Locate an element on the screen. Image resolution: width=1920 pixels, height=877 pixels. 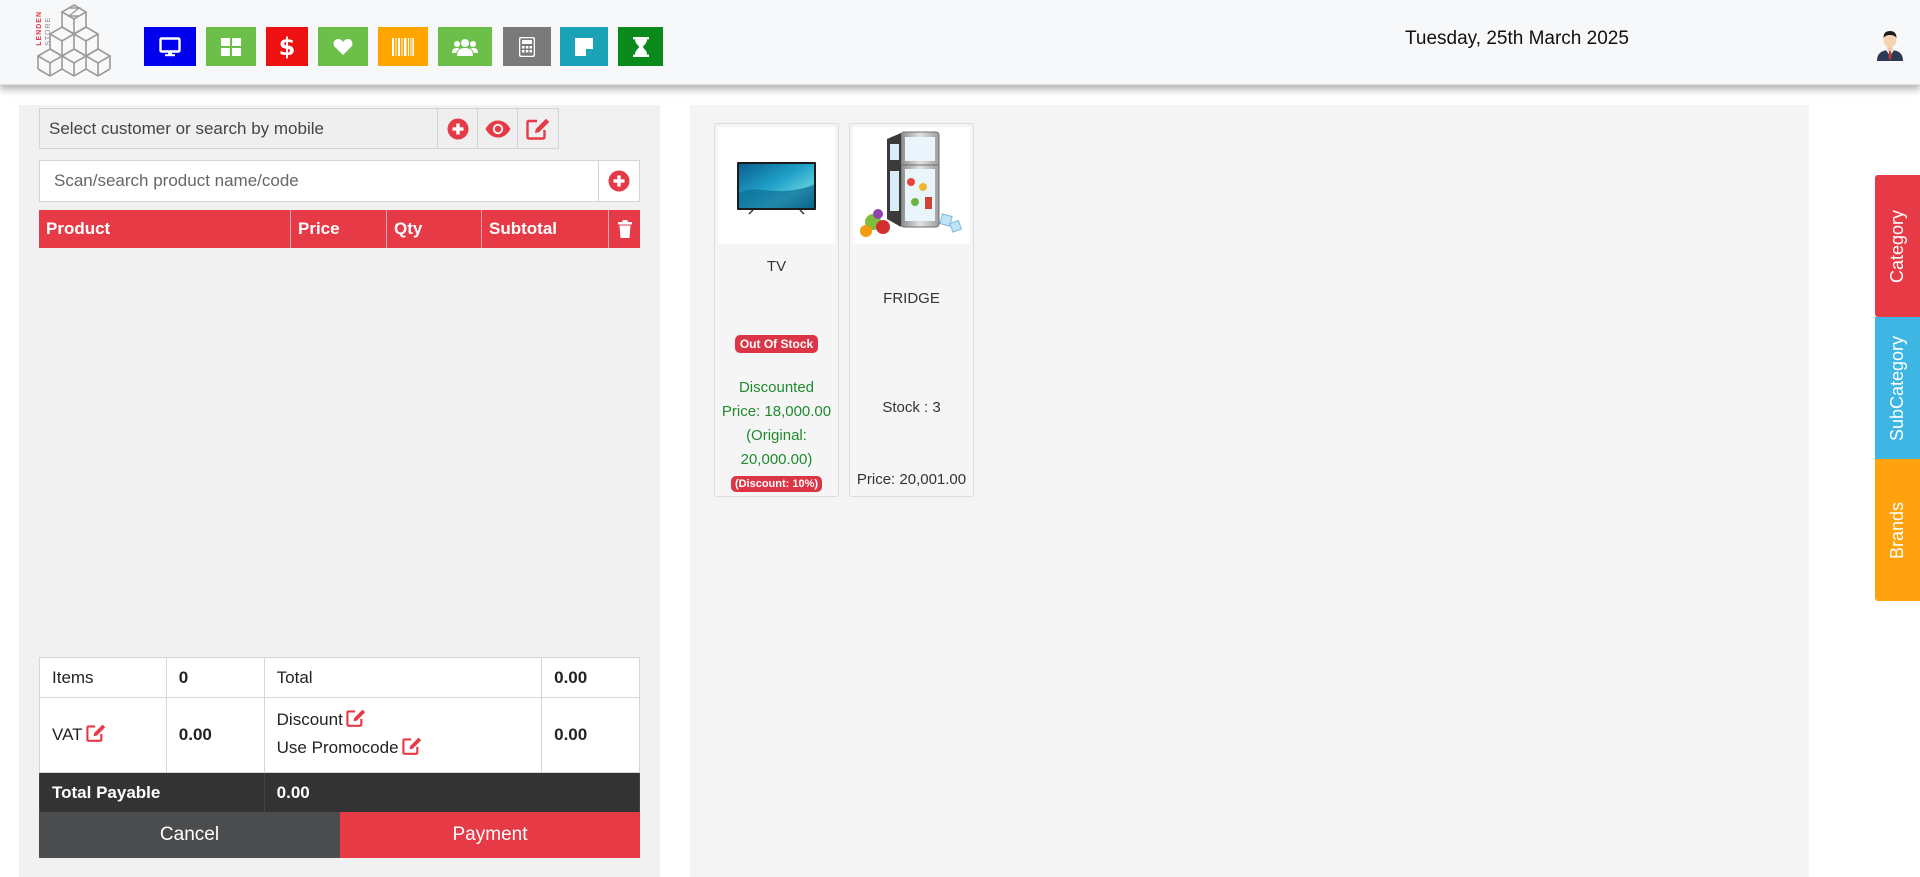
total-label: Total is located at coordinates (403, 677).